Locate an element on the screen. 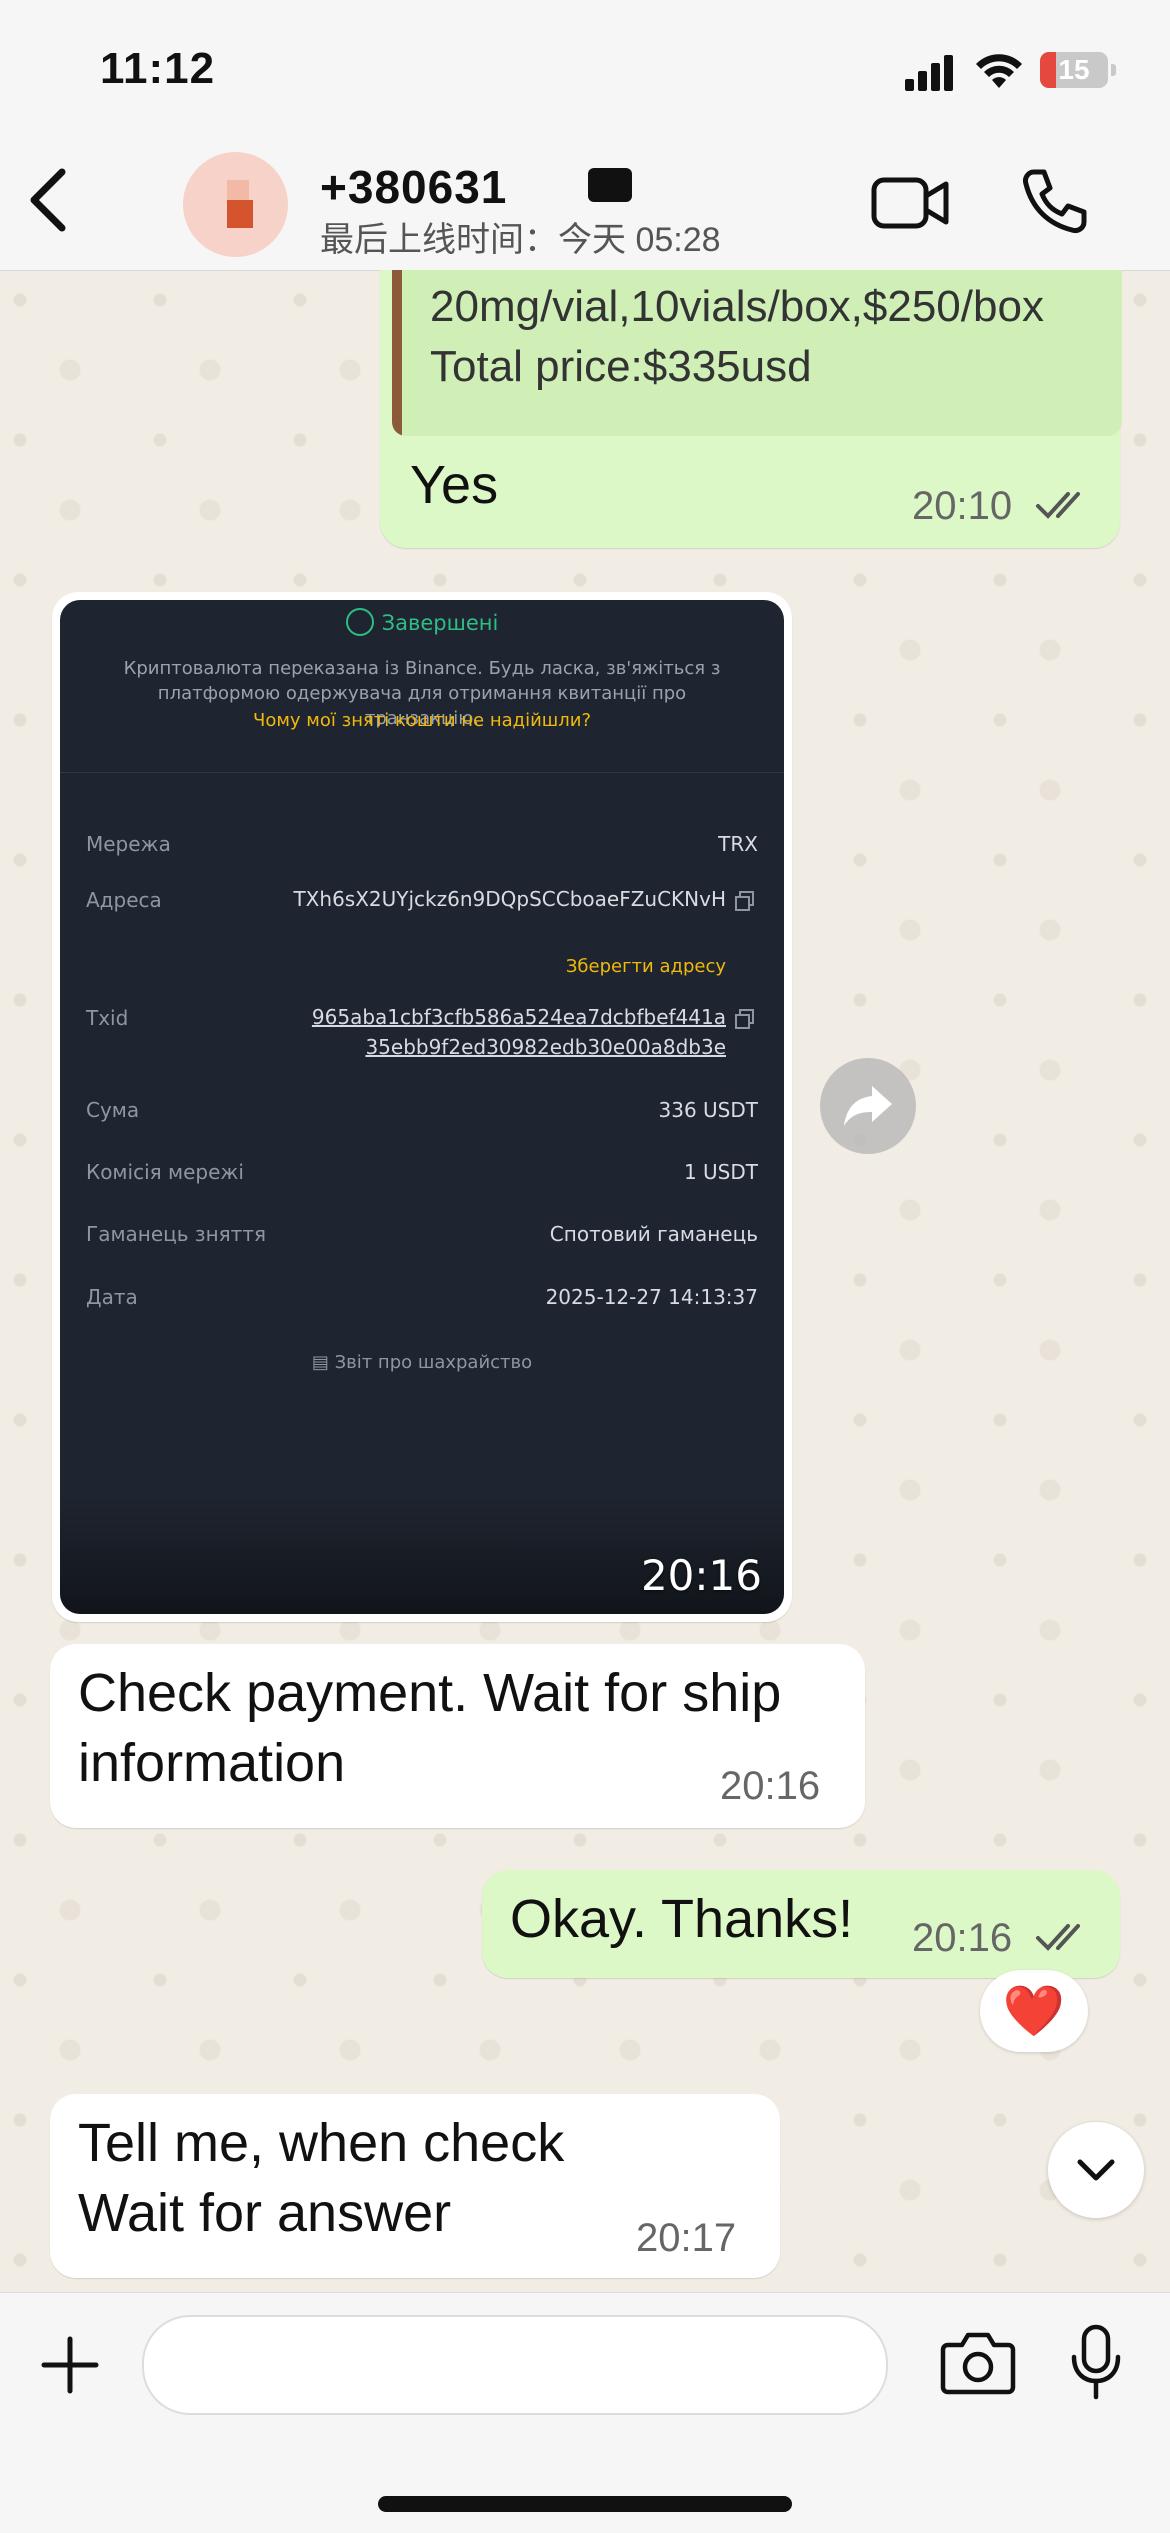  avatar is located at coordinates (235, 204).